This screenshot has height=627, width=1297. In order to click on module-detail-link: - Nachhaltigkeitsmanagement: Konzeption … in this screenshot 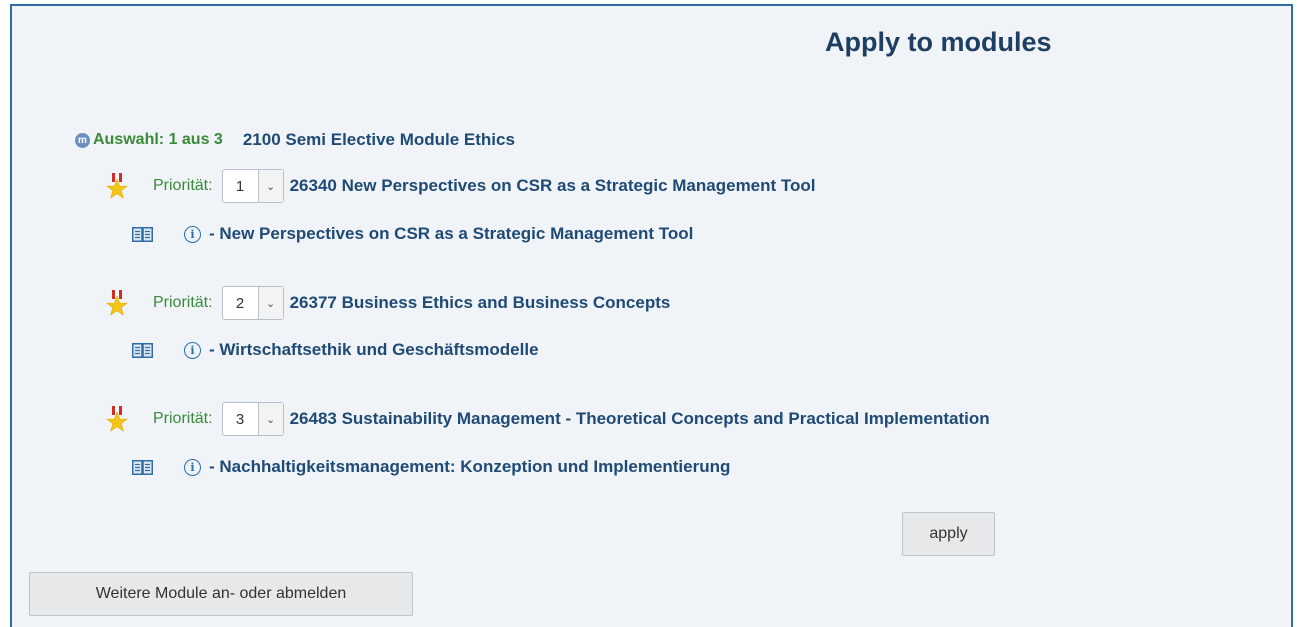, I will do `click(469, 467)`.